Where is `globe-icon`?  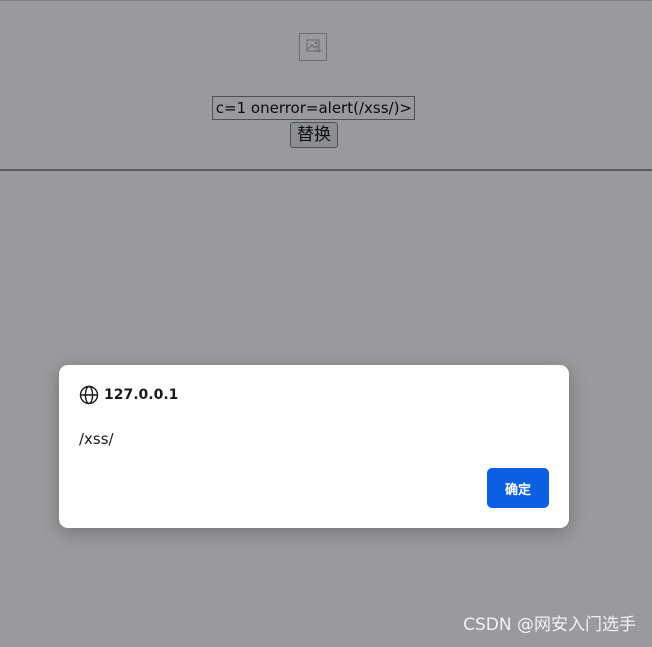
globe-icon is located at coordinates (89, 395).